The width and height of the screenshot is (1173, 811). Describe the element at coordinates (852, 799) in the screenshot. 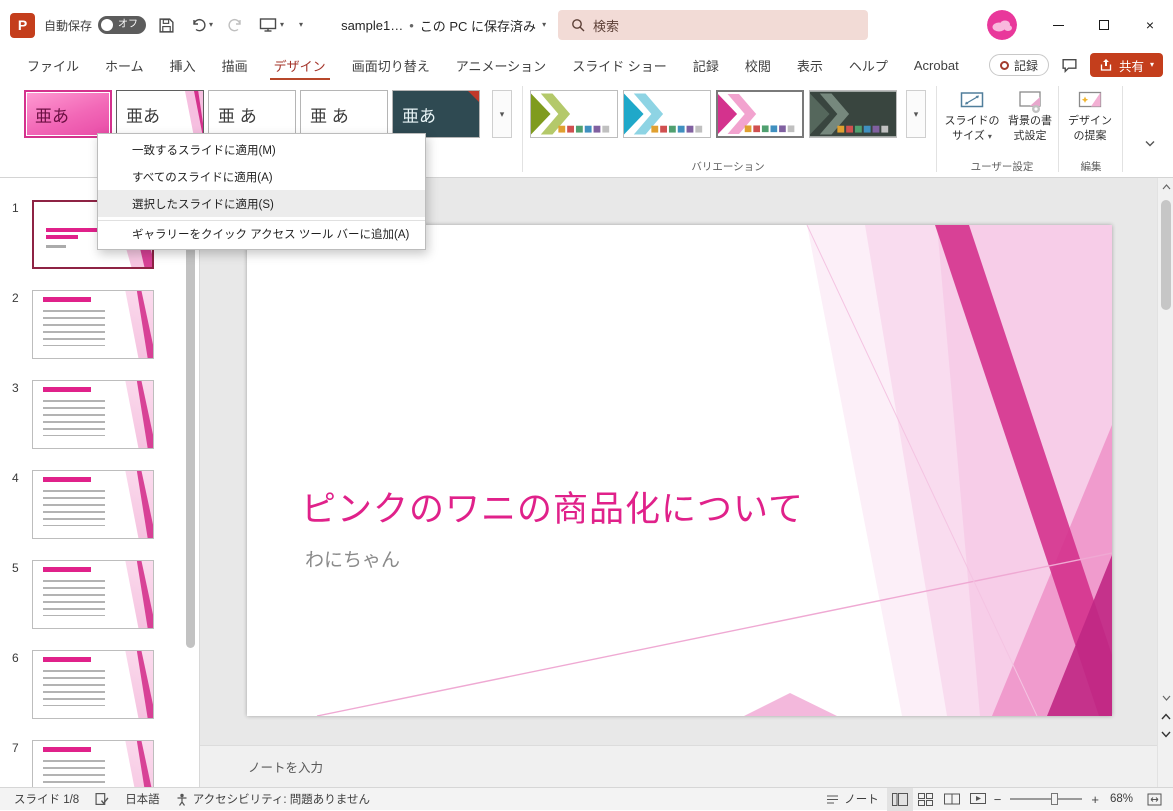

I see `notes-toggle-button: ノート` at that location.